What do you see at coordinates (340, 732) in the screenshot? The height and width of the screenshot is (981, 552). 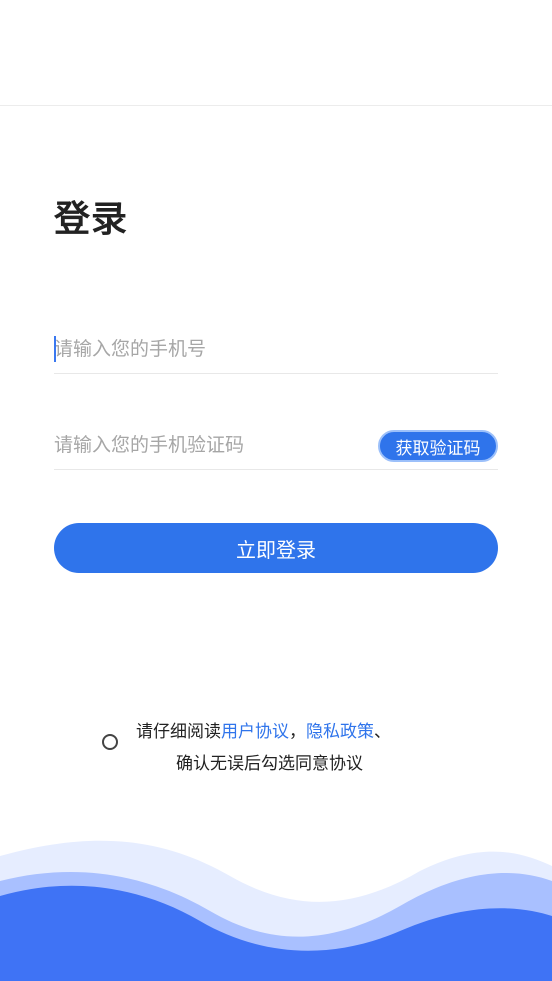 I see `privacy-policy-link: 隐私政策` at bounding box center [340, 732].